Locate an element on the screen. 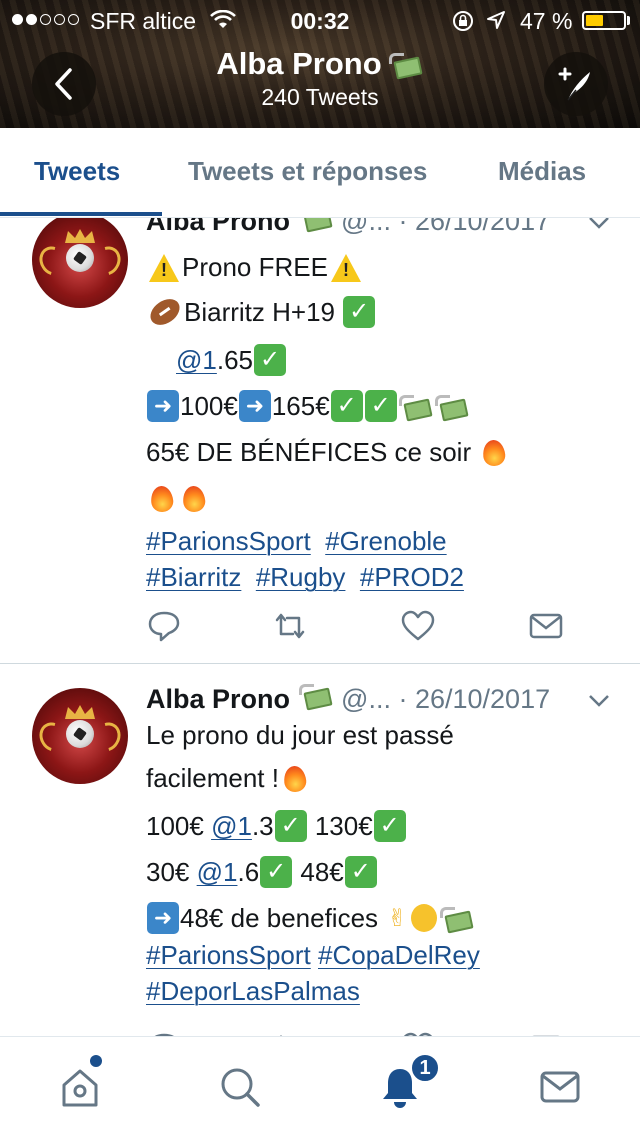 The height and width of the screenshot is (1136, 640). direct-message-icon is located at coordinates (546, 626).